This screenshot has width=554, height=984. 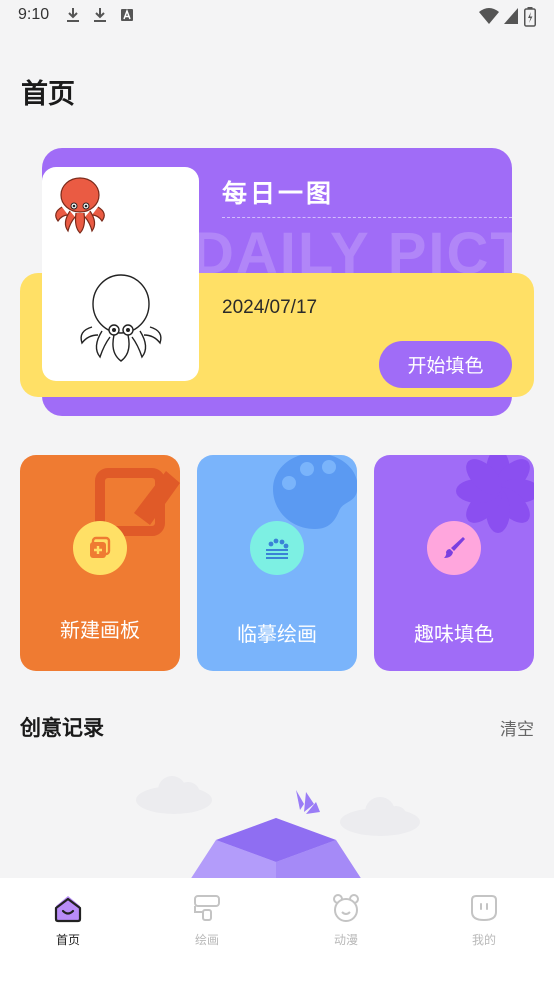 I want to click on status-bar: 9:10, so click(x=277, y=16).